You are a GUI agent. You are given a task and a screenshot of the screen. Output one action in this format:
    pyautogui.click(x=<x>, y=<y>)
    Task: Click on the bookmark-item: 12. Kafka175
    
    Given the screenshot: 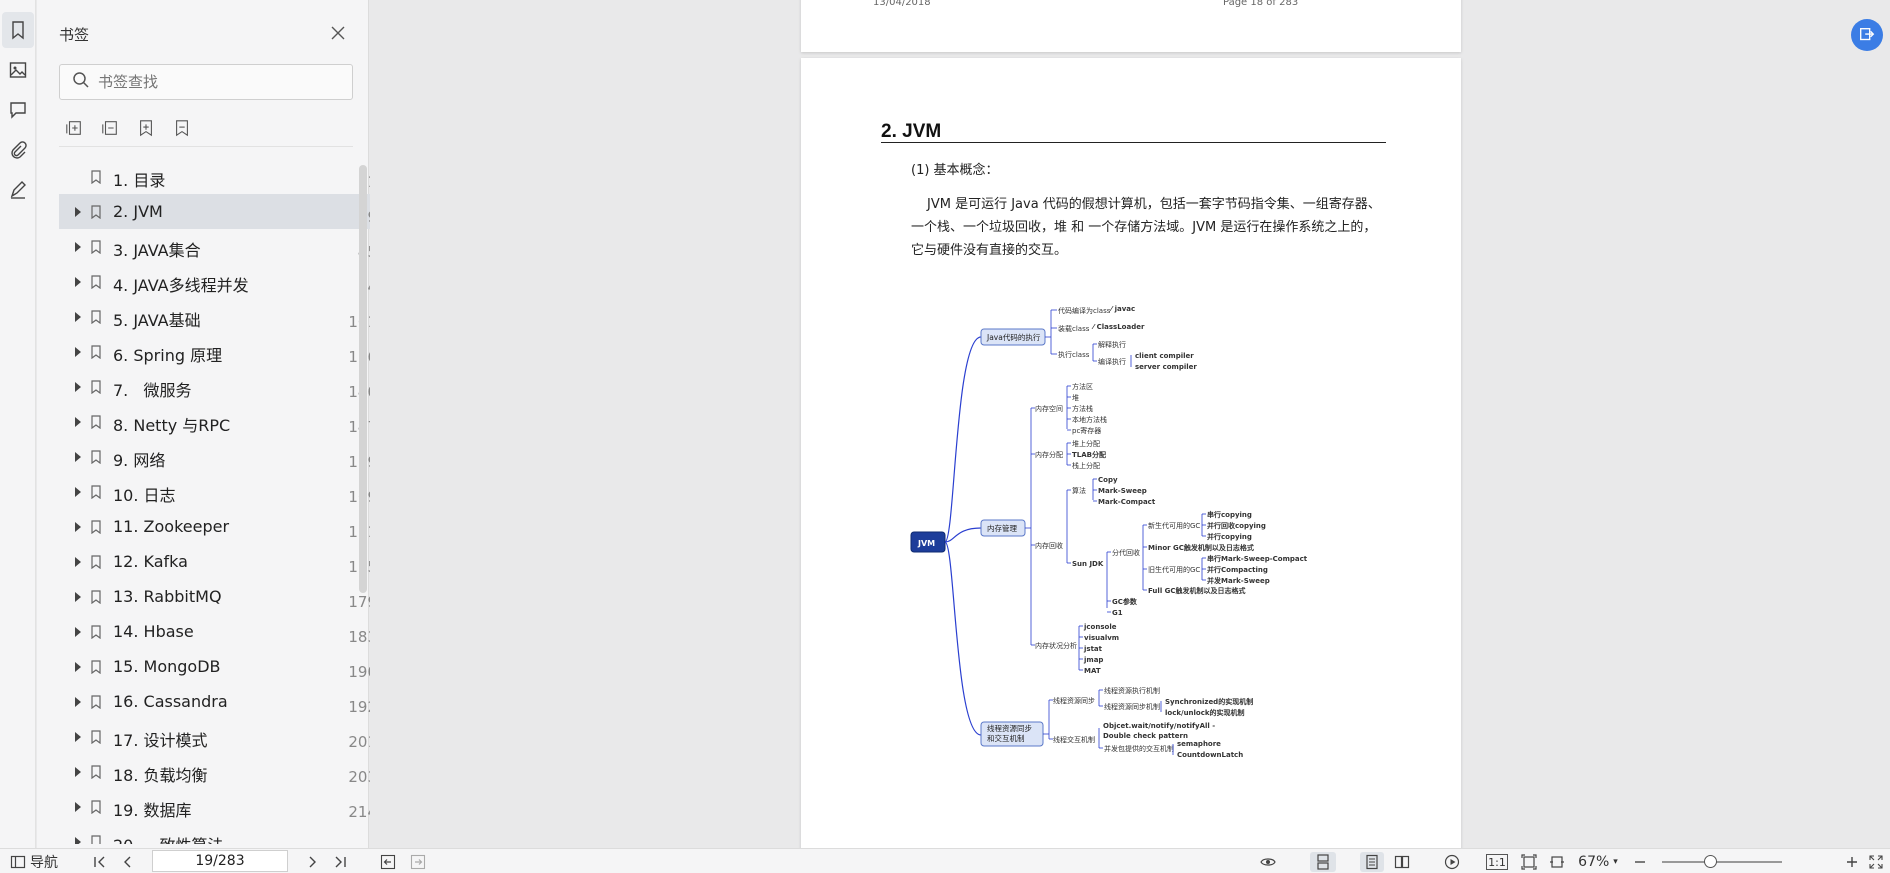 What is the action you would take?
    pyautogui.click(x=223, y=561)
    